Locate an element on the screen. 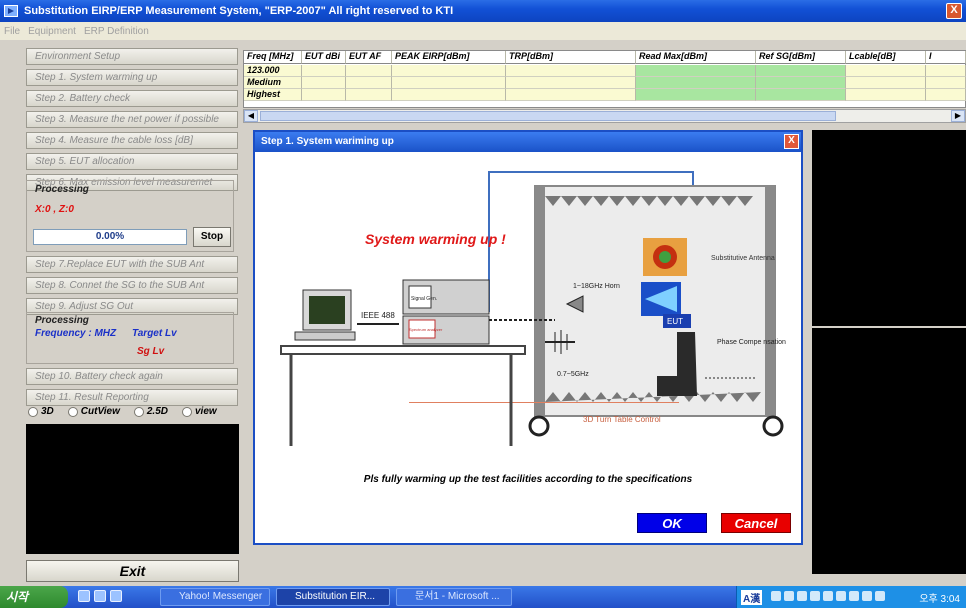  system-tray: A漢 오후 3:04 is located at coordinates (851, 597).